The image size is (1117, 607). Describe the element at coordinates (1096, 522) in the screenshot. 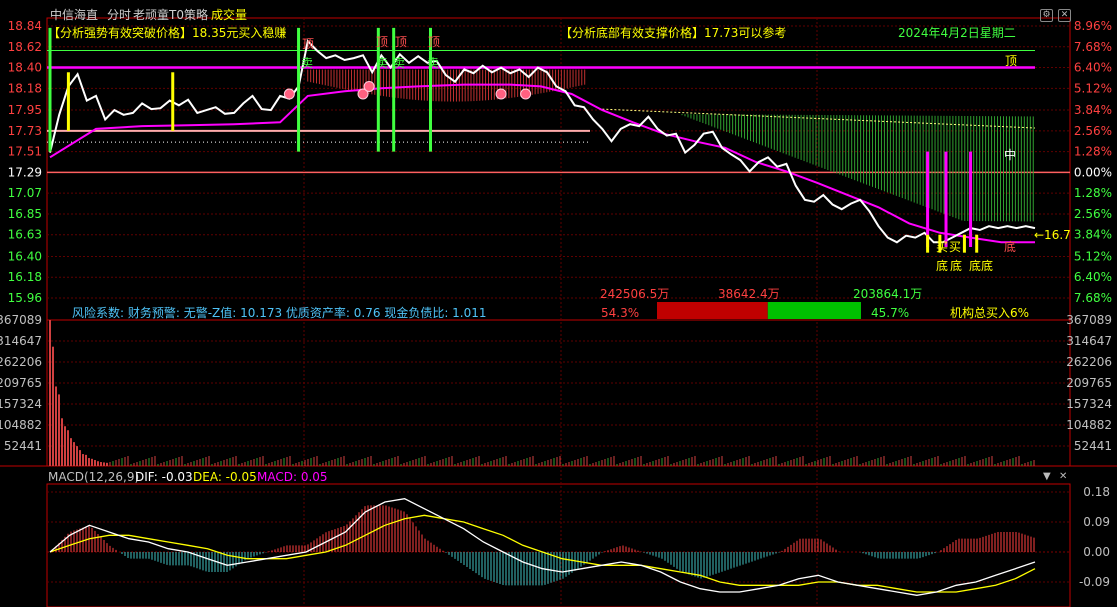

I see `macd-tick-label: 0.09` at that location.